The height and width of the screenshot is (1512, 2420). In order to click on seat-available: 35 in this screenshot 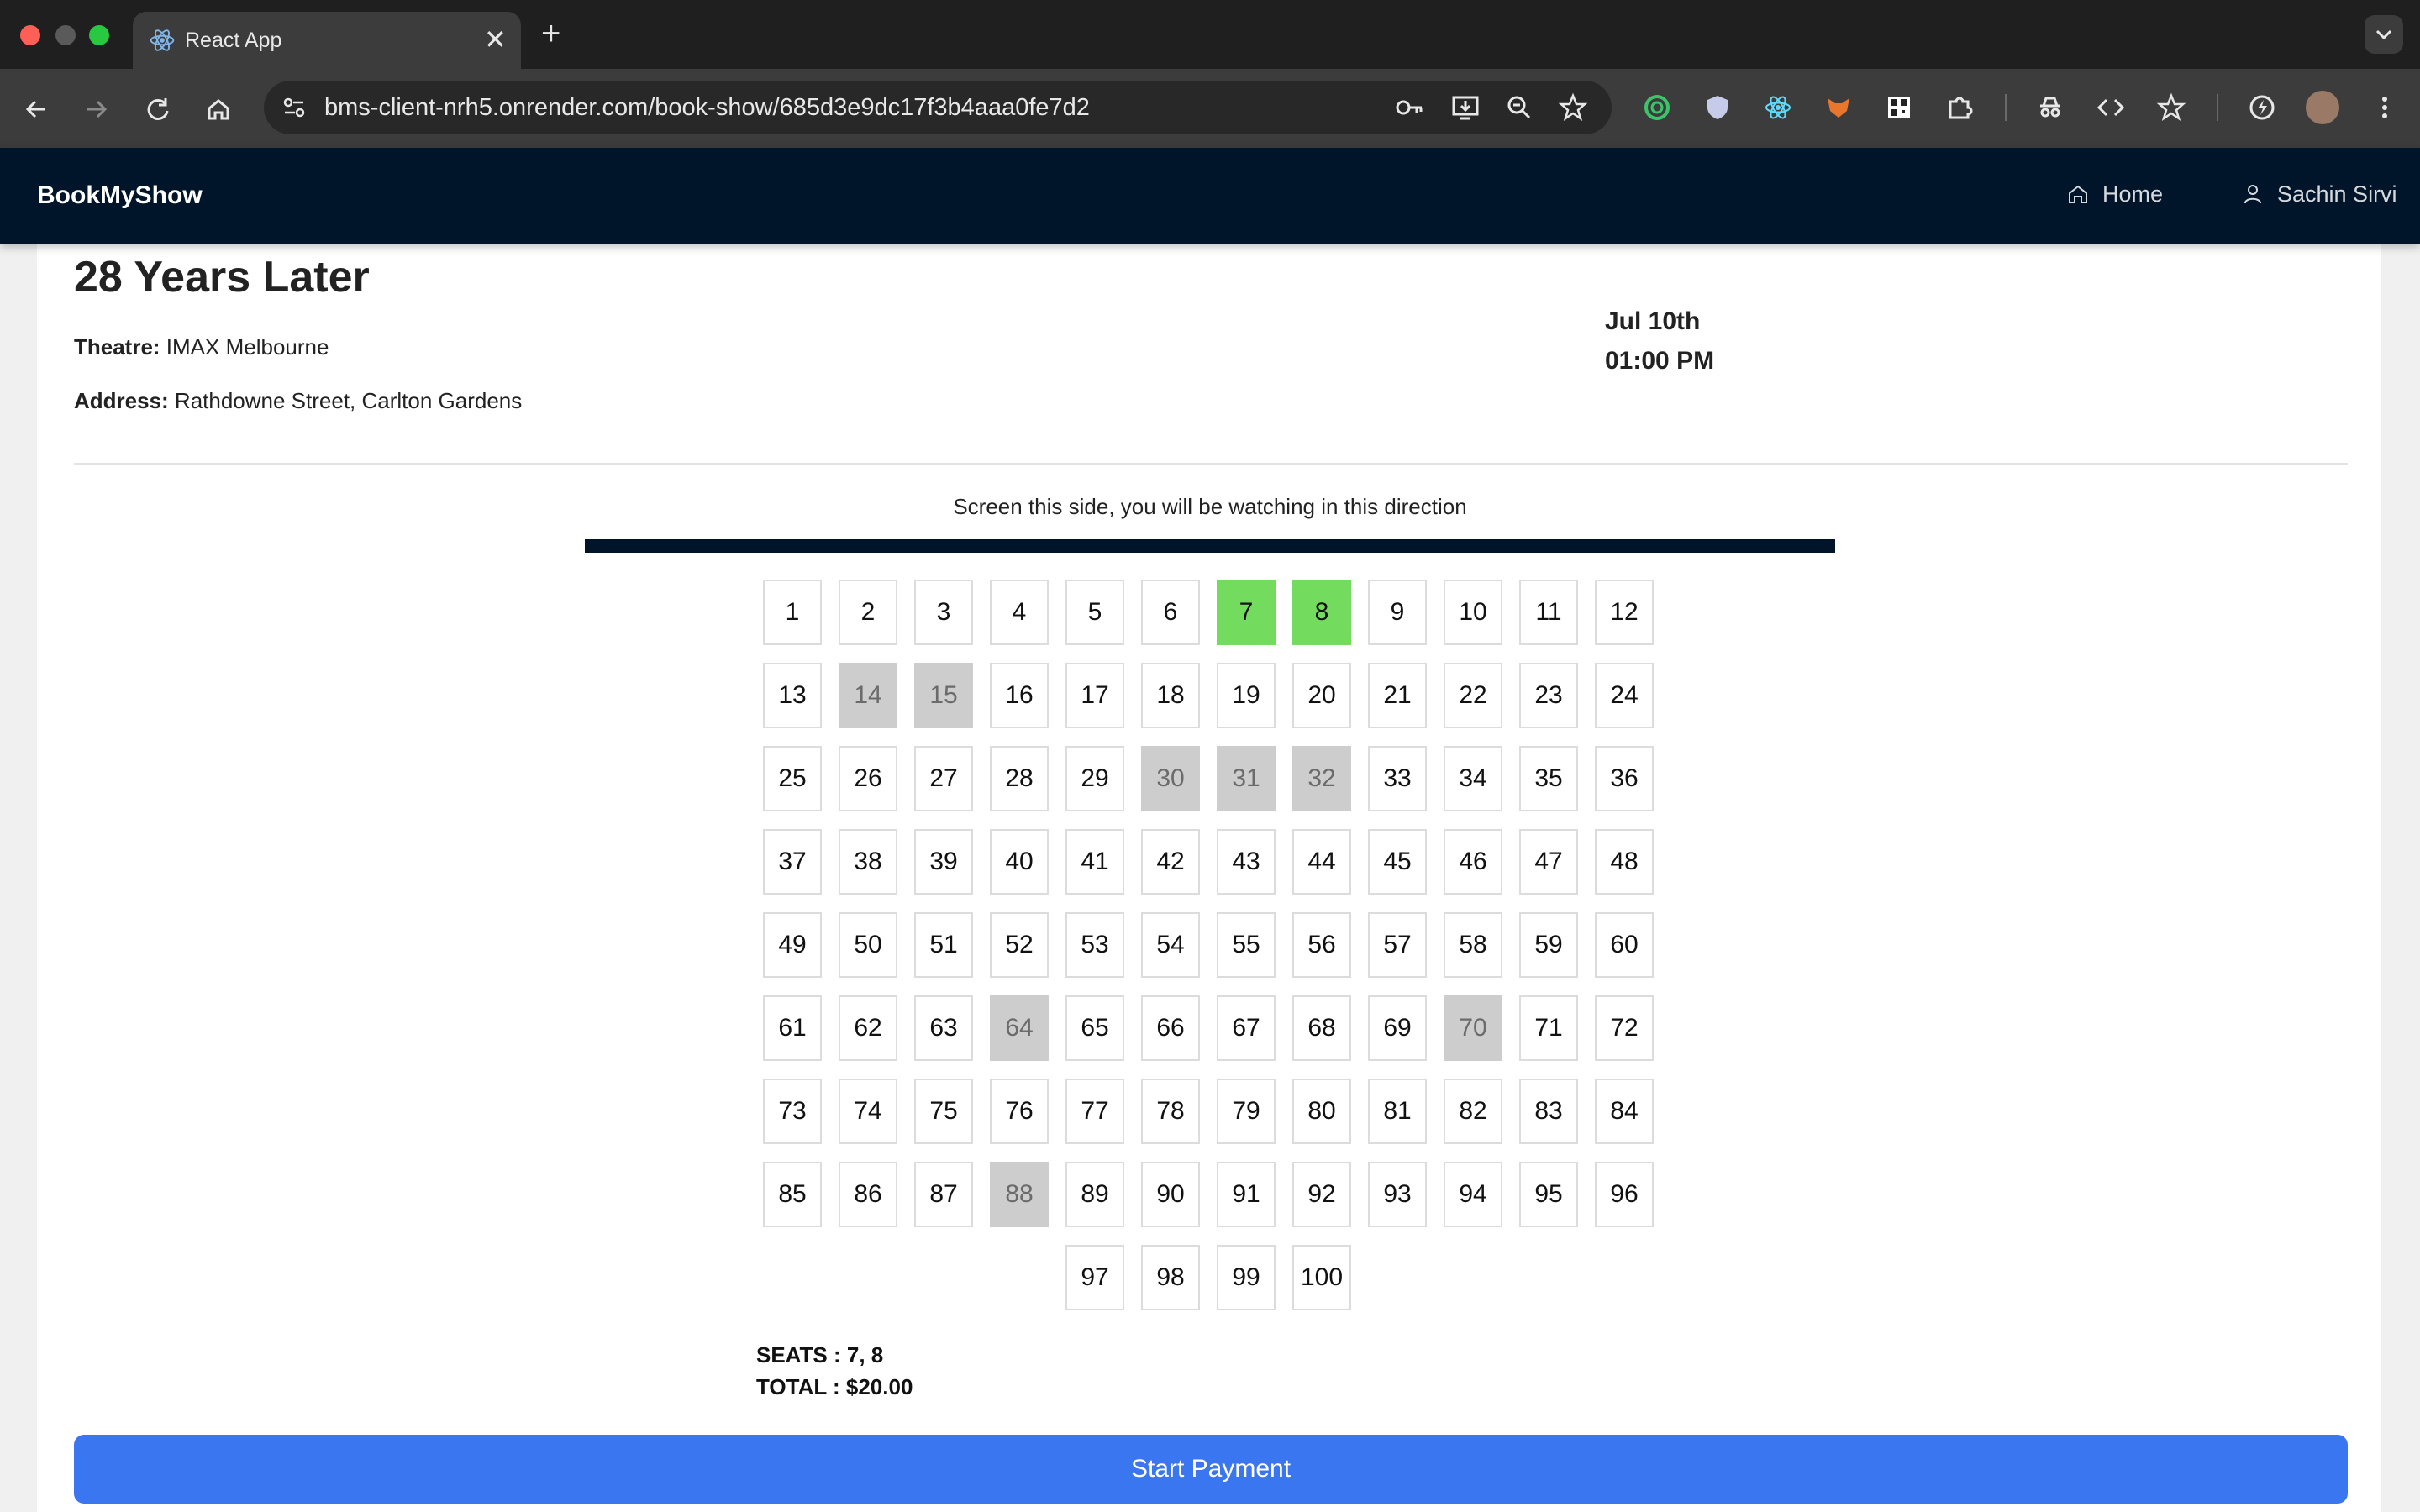, I will do `click(1548, 778)`.